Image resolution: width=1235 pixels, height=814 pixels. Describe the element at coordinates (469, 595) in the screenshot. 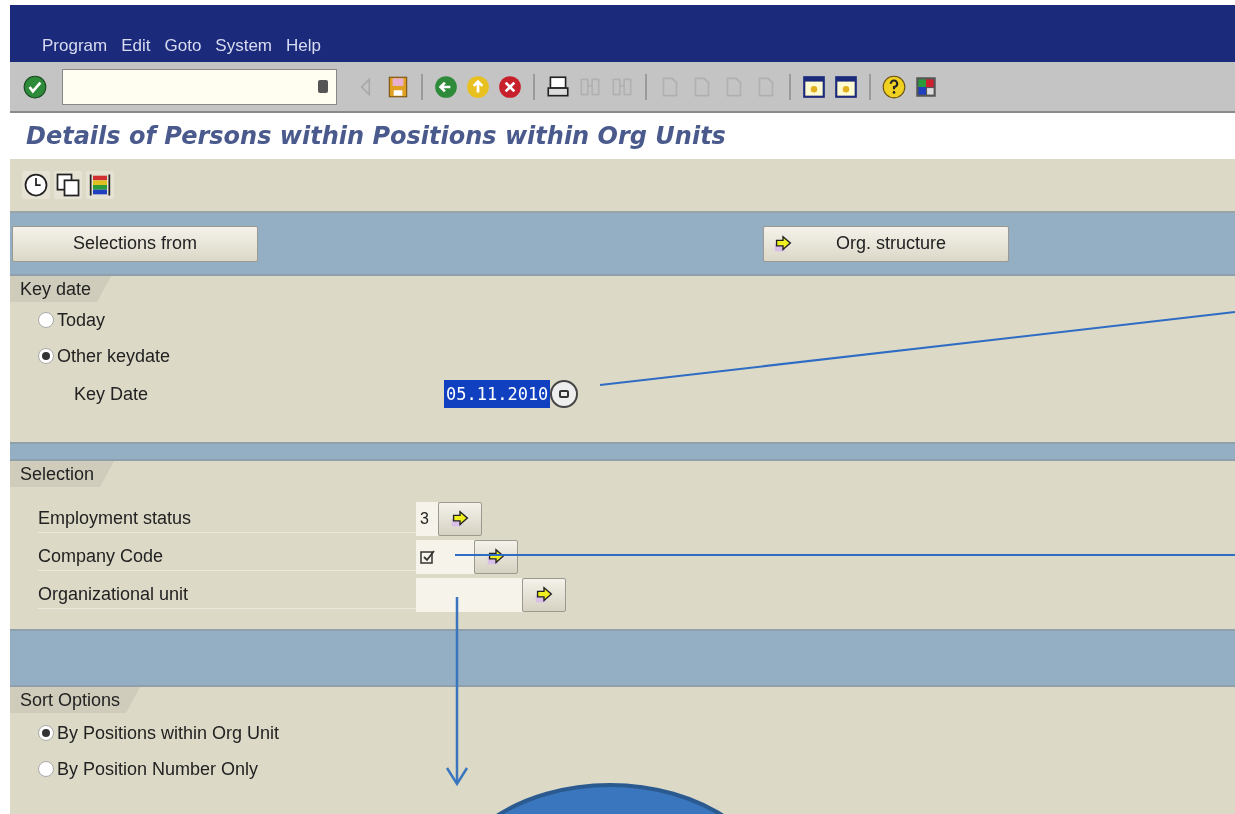

I see `input-field` at that location.